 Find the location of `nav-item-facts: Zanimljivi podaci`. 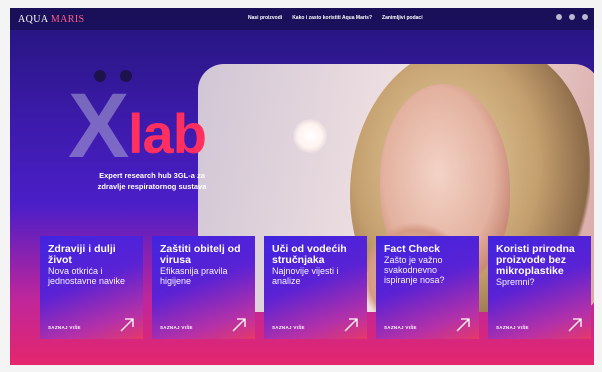

nav-item-facts: Zanimljivi podaci is located at coordinates (402, 18).